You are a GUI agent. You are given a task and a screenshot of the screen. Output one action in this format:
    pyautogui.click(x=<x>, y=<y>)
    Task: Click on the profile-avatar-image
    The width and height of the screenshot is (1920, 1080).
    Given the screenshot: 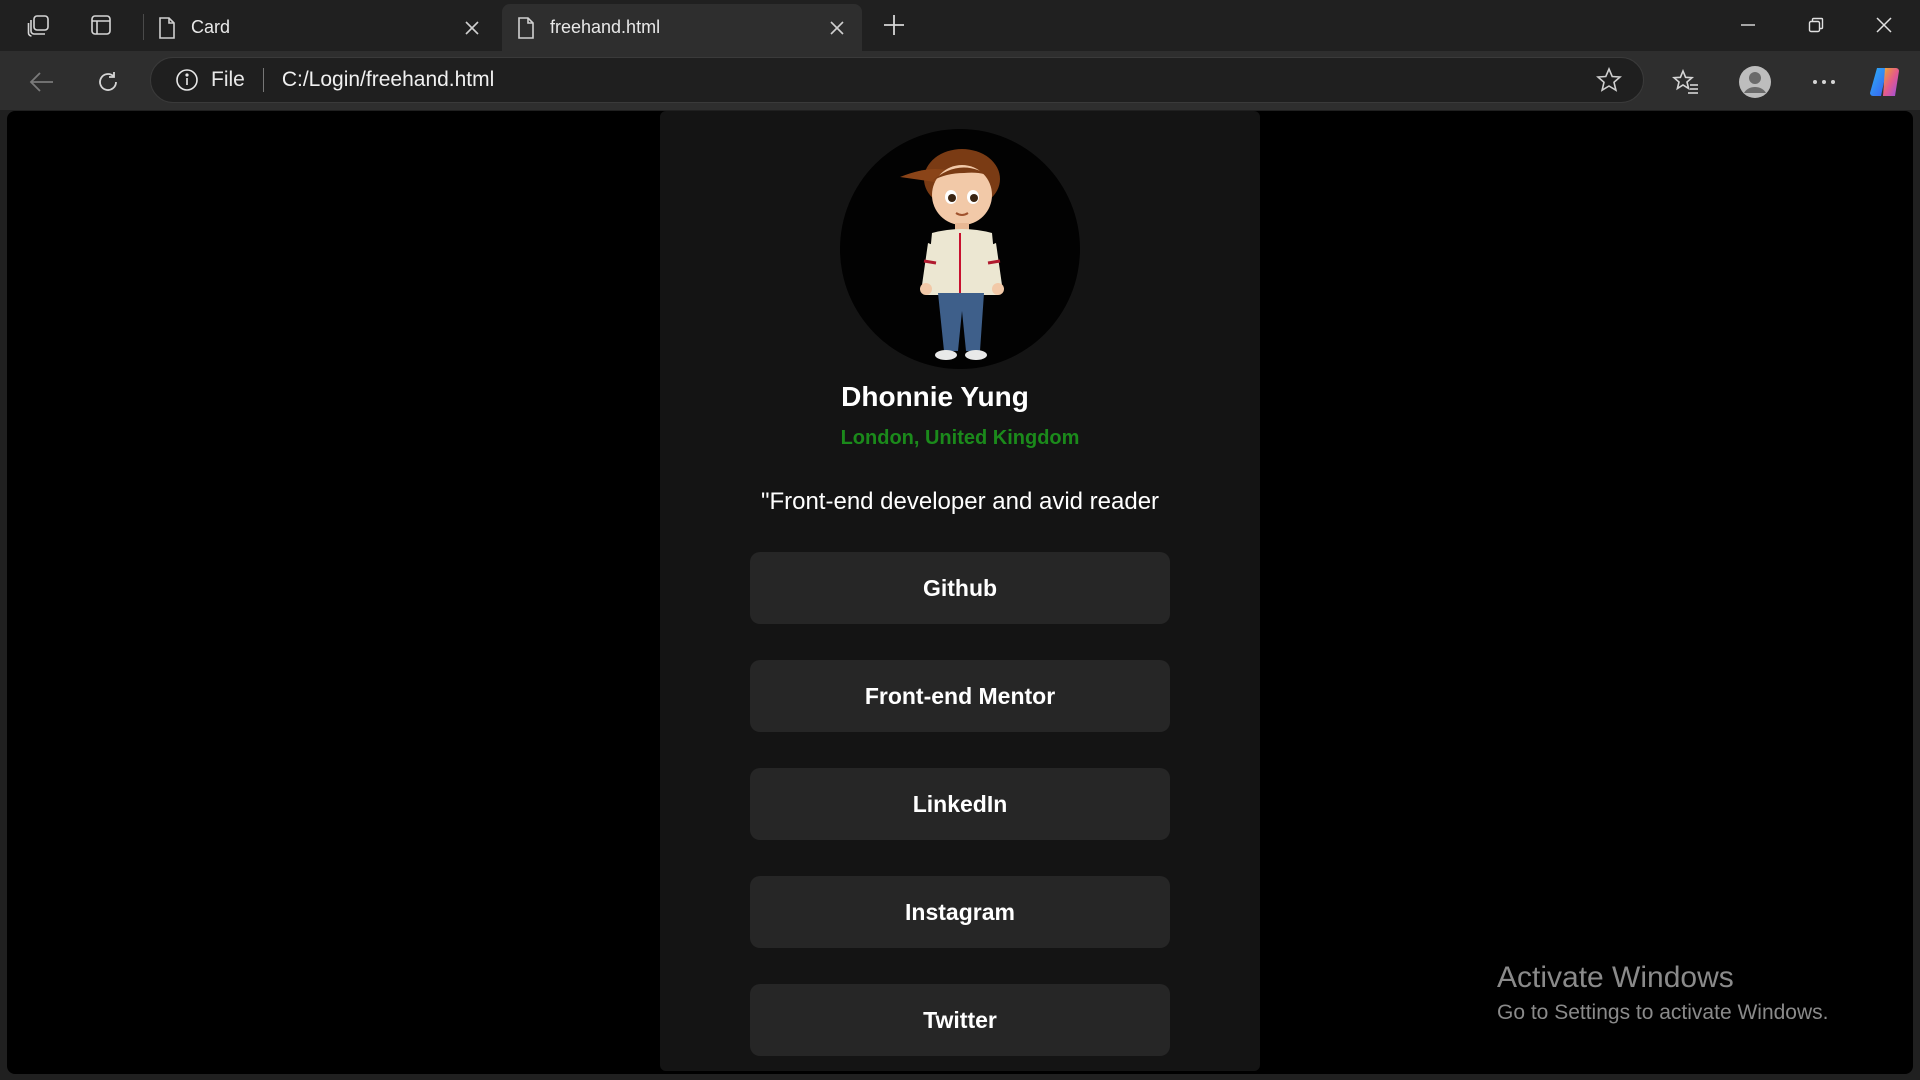 What is the action you would take?
    pyautogui.click(x=960, y=249)
    